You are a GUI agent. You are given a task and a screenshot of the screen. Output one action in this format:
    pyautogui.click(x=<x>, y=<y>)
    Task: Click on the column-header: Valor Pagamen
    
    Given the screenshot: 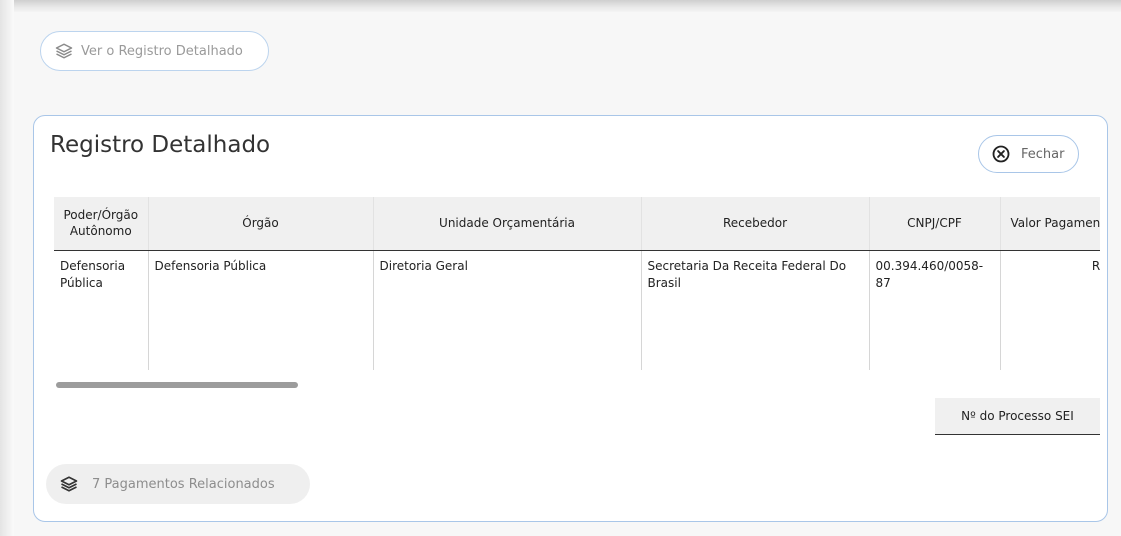 What is the action you would take?
    pyautogui.click(x=1050, y=224)
    